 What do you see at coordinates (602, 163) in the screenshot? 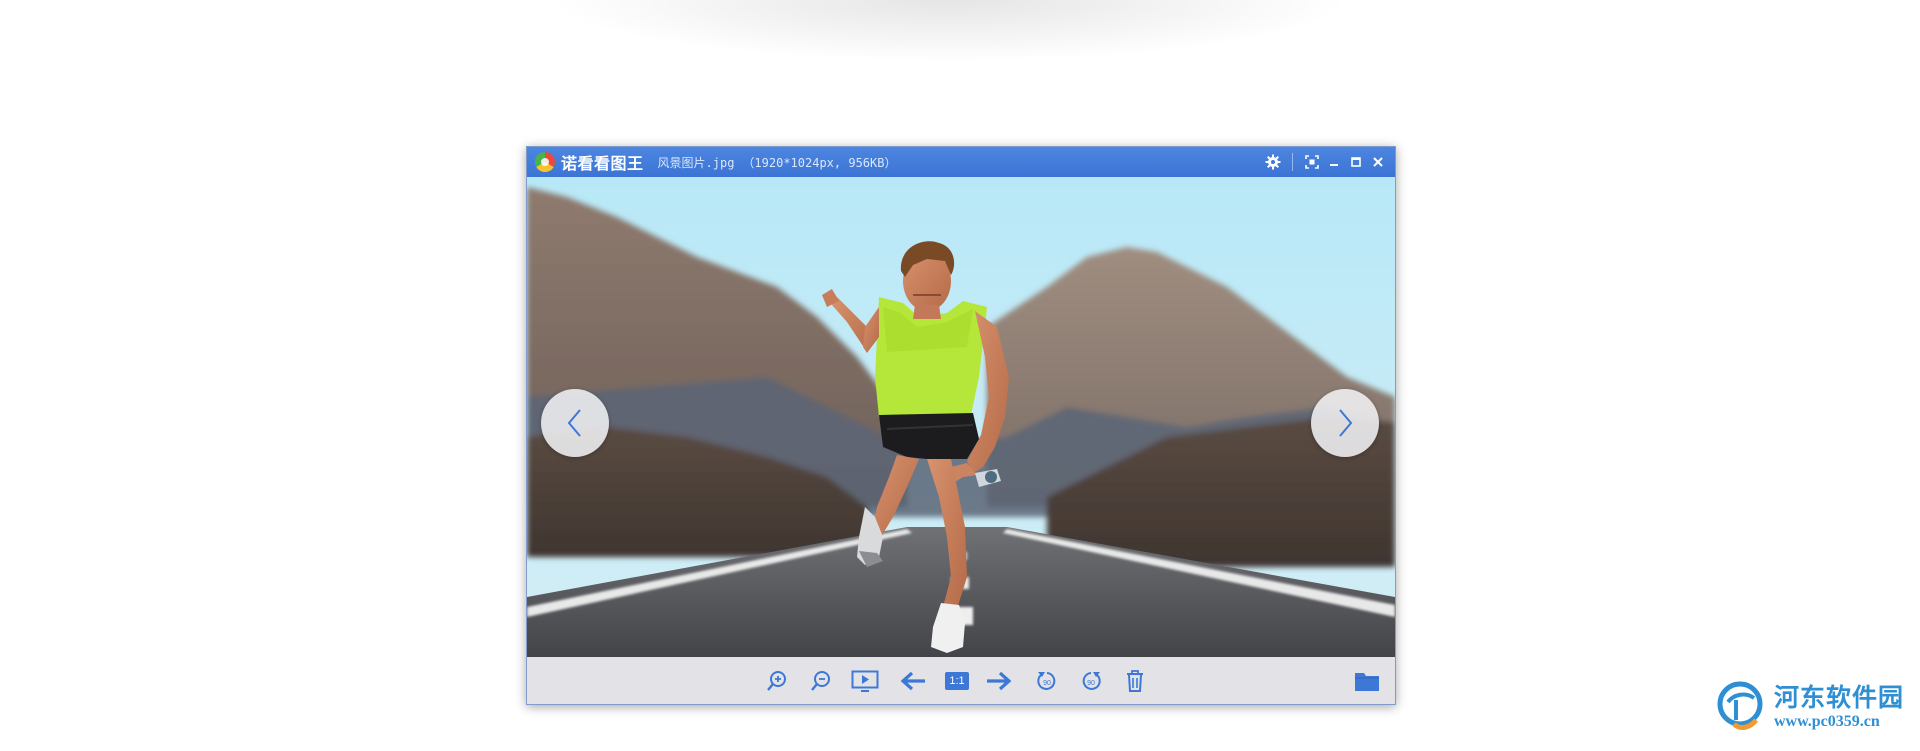
I see `app-title: 诺看看图王` at bounding box center [602, 163].